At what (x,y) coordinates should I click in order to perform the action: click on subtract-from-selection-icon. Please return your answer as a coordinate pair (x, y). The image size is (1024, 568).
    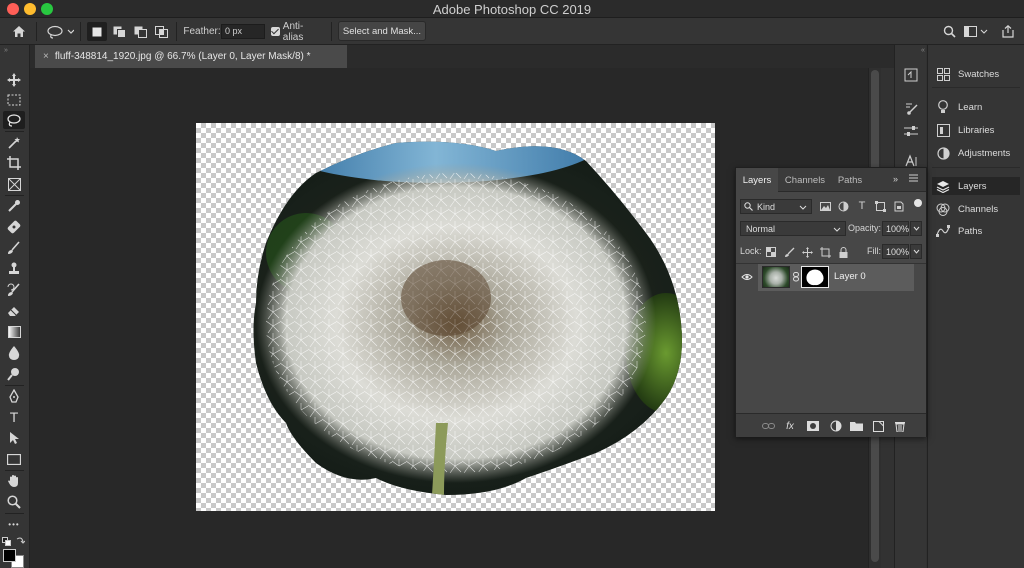
    Looking at the image, I should click on (140, 31).